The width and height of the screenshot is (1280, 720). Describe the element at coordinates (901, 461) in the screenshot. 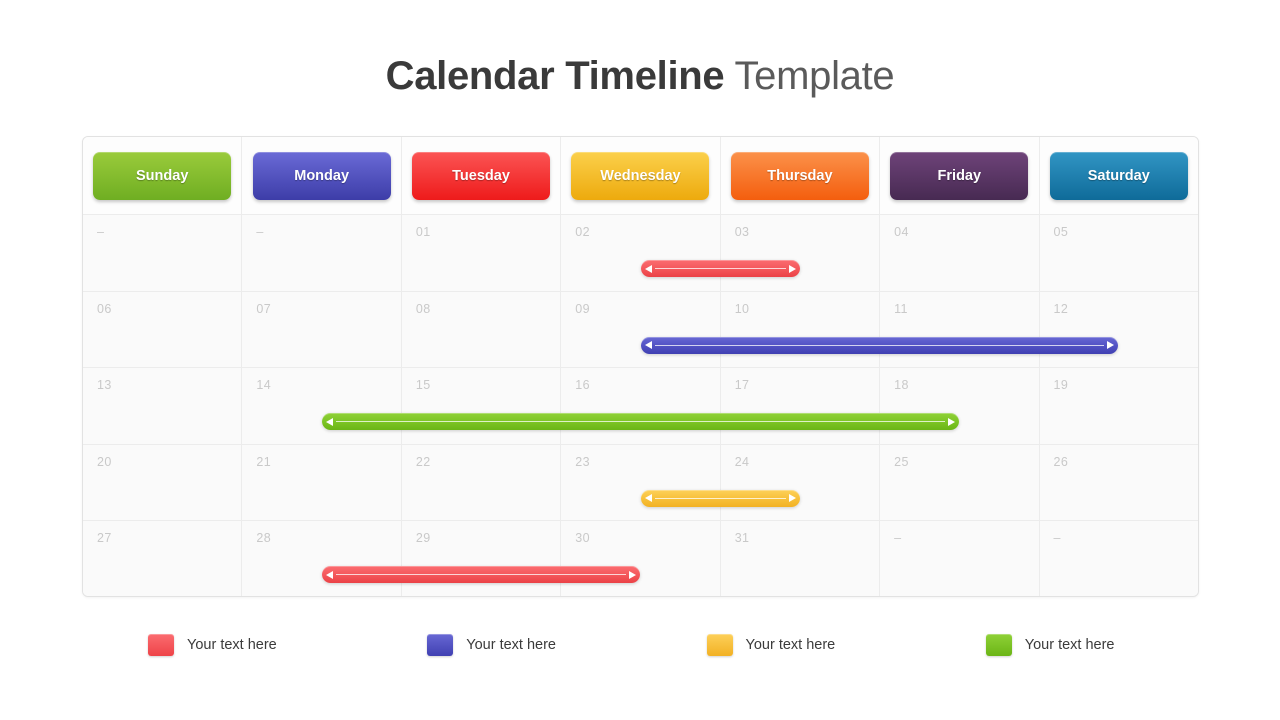

I see `day-number: 25` at that location.